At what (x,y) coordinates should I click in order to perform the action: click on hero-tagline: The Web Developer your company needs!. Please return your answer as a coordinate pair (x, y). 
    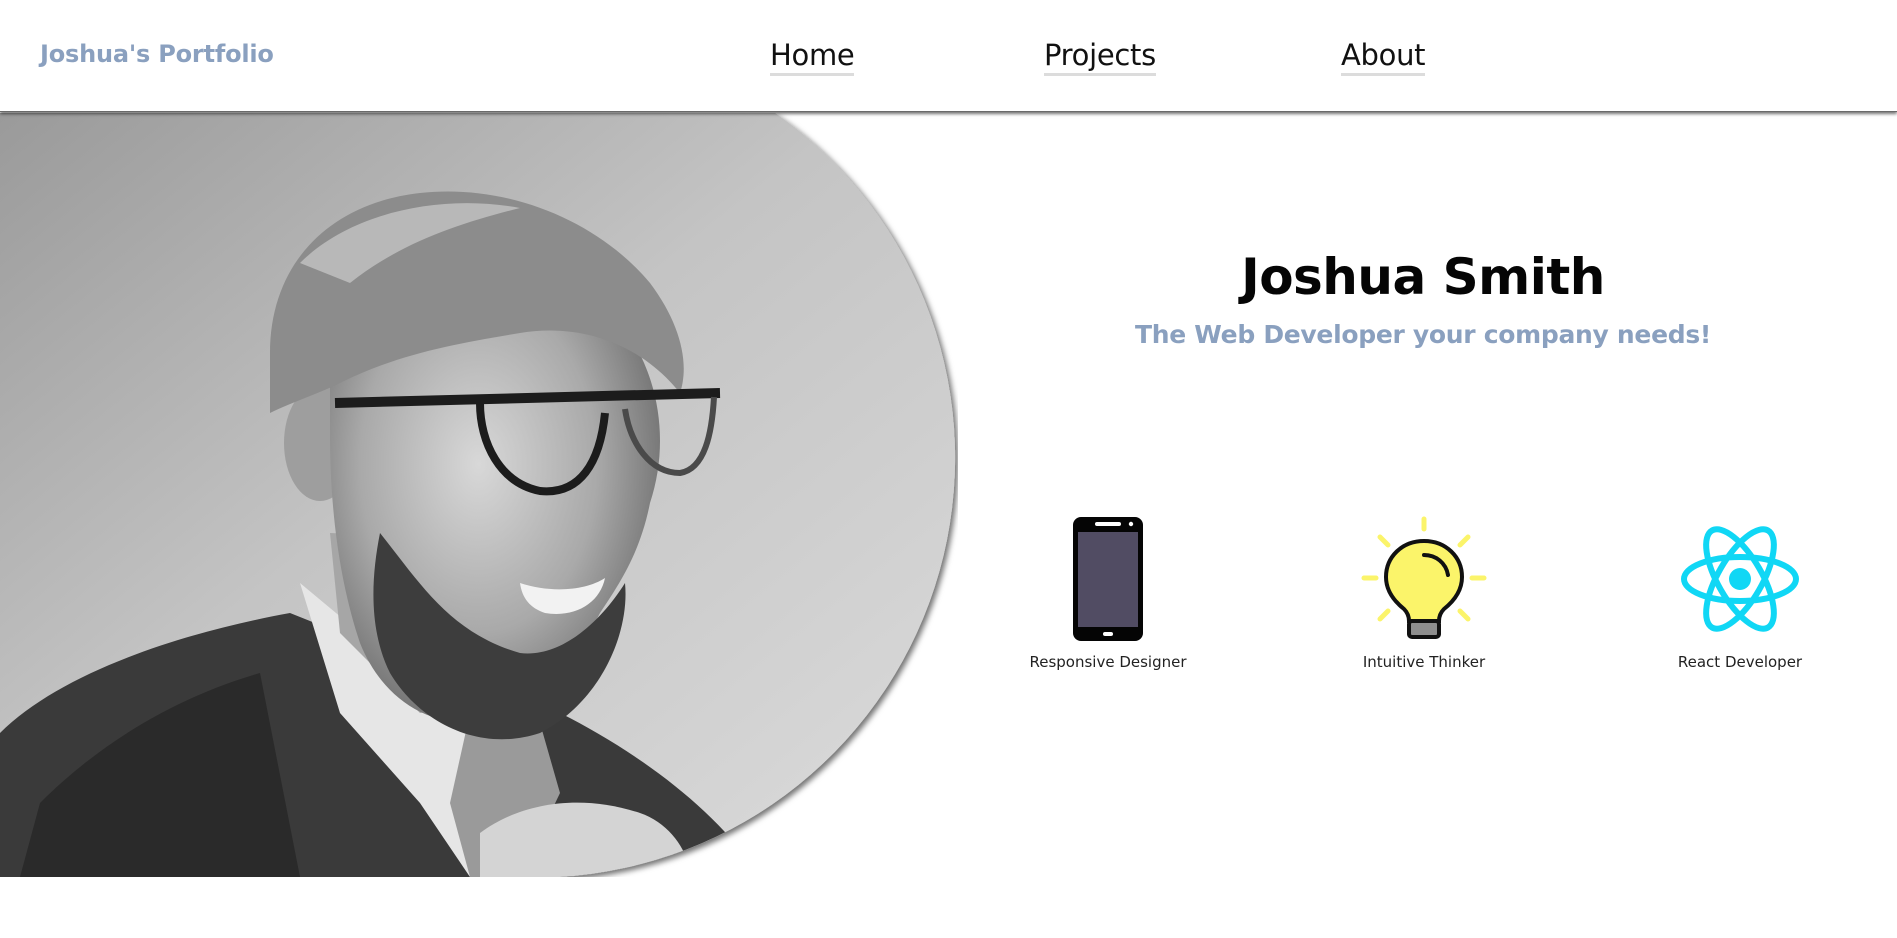
    Looking at the image, I should click on (1423, 334).